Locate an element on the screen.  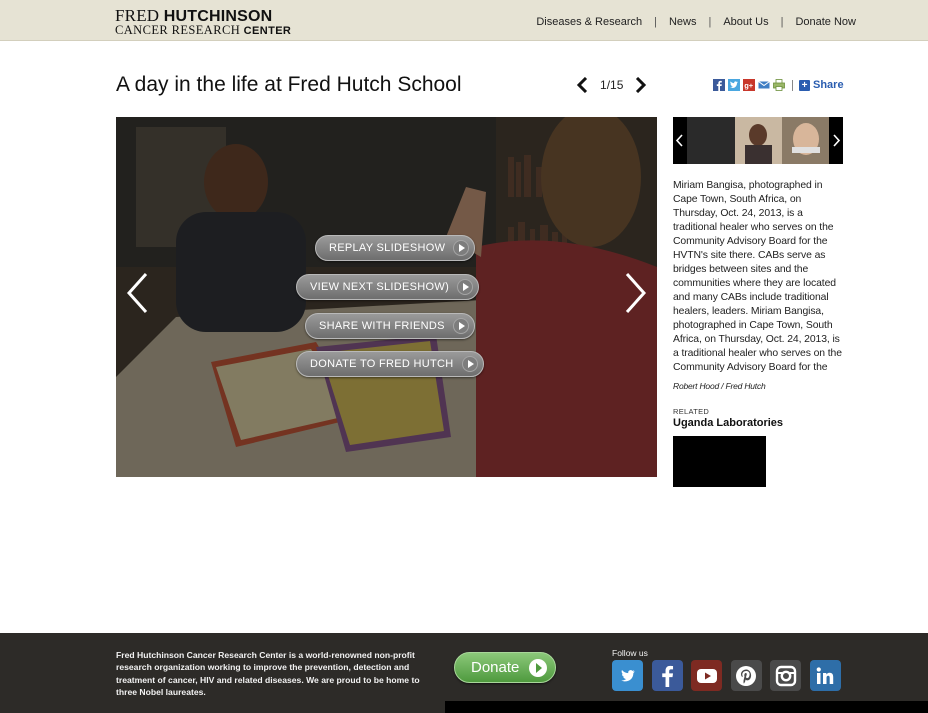
page-title: A day in the life at Fred Hutch School is located at coordinates (289, 84).